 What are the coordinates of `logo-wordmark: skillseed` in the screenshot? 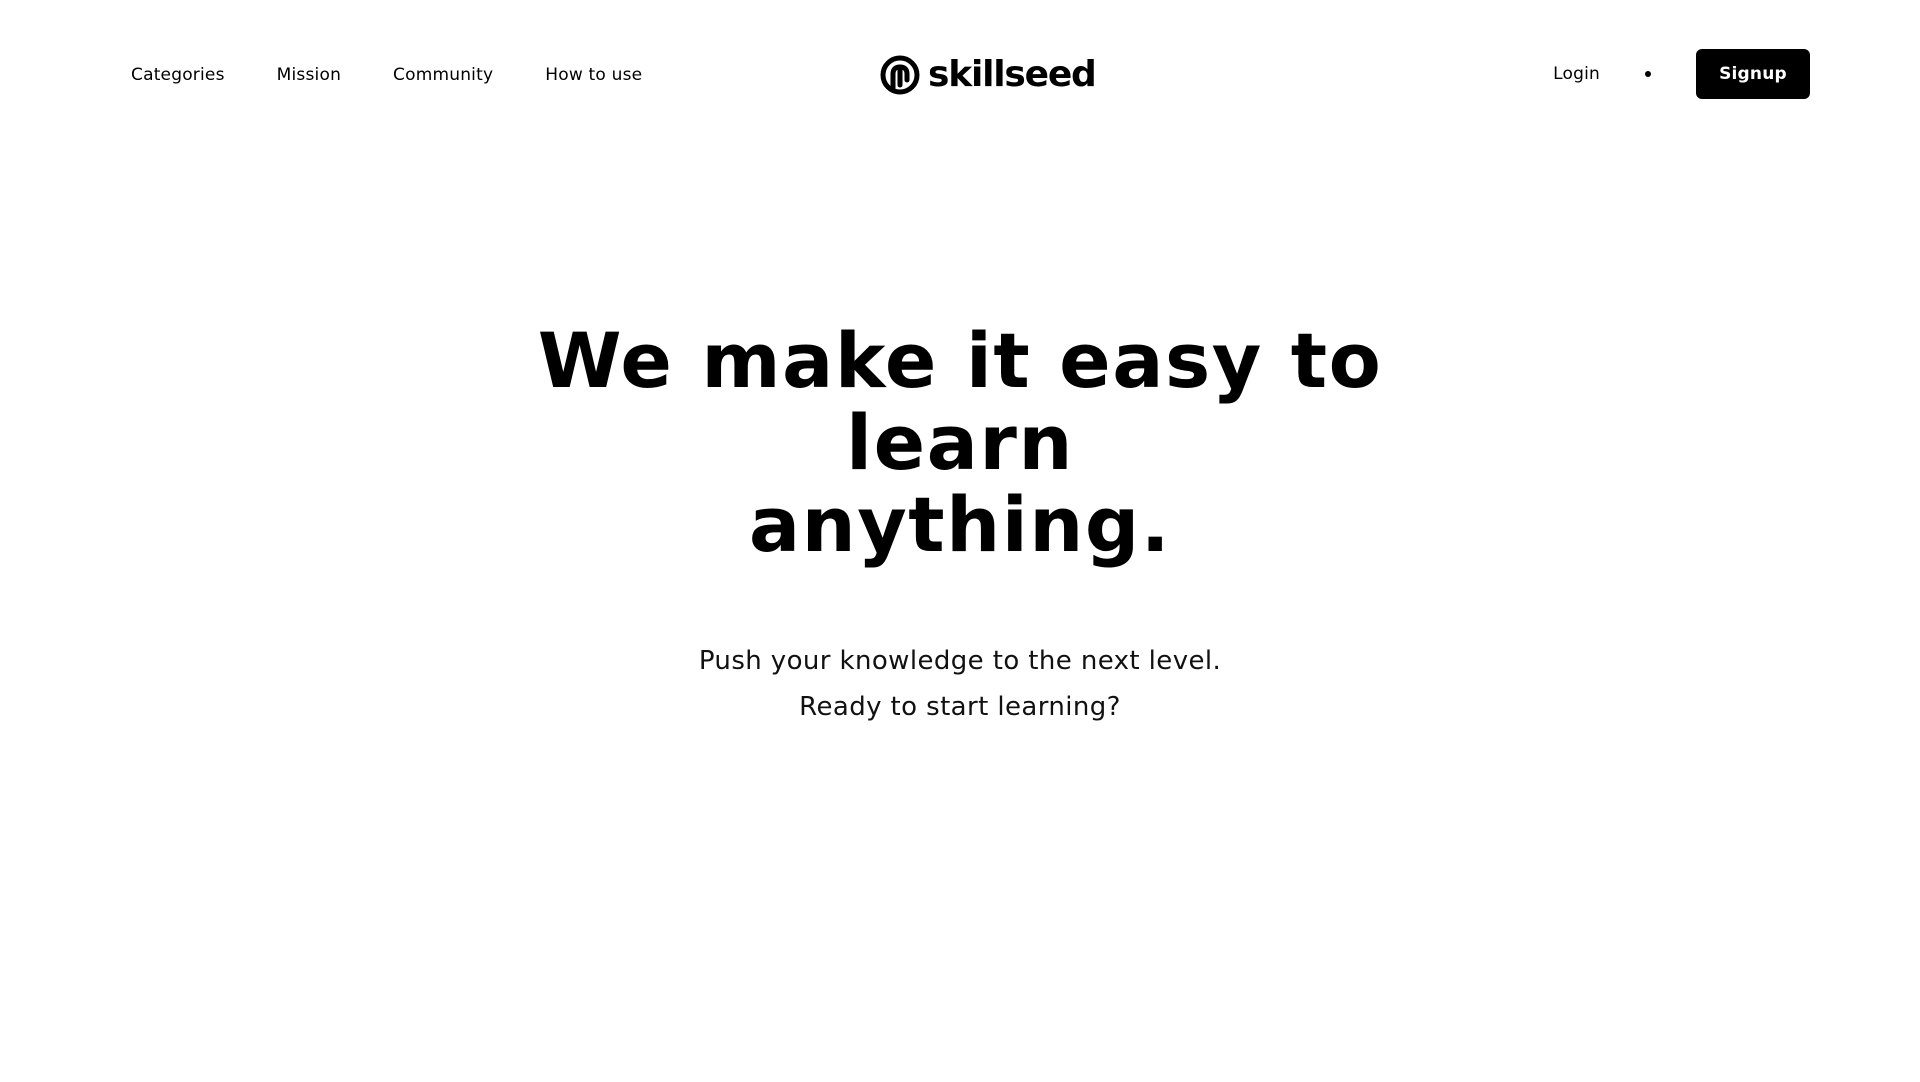 It's located at (1012, 74).